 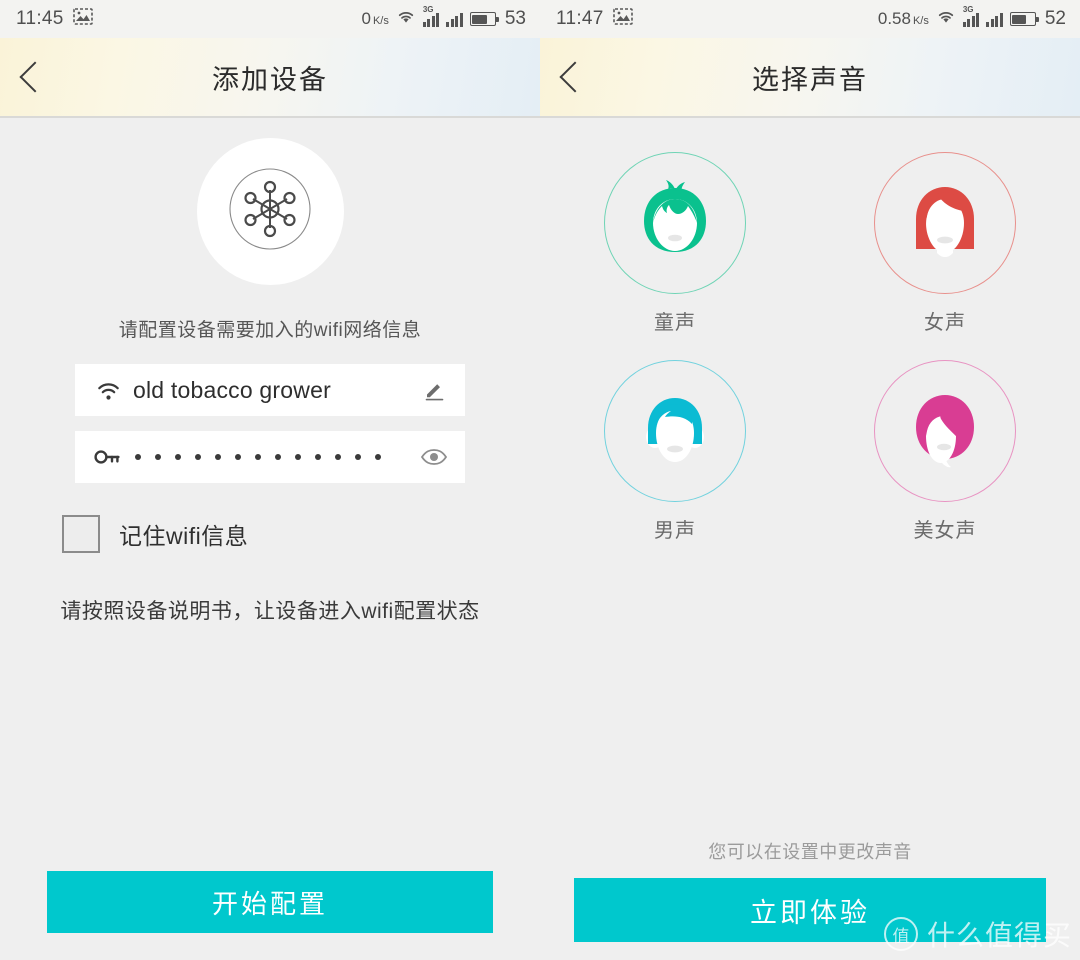 What do you see at coordinates (894, 18) in the screenshot?
I see `network-speed-value: 0.58` at bounding box center [894, 18].